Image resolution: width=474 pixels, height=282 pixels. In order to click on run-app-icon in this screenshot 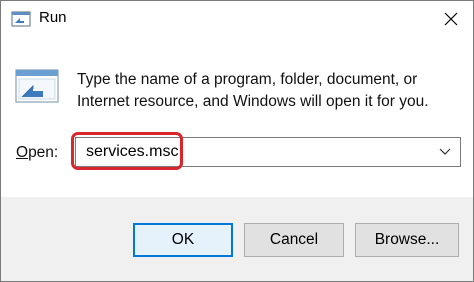, I will do `click(21, 19)`.